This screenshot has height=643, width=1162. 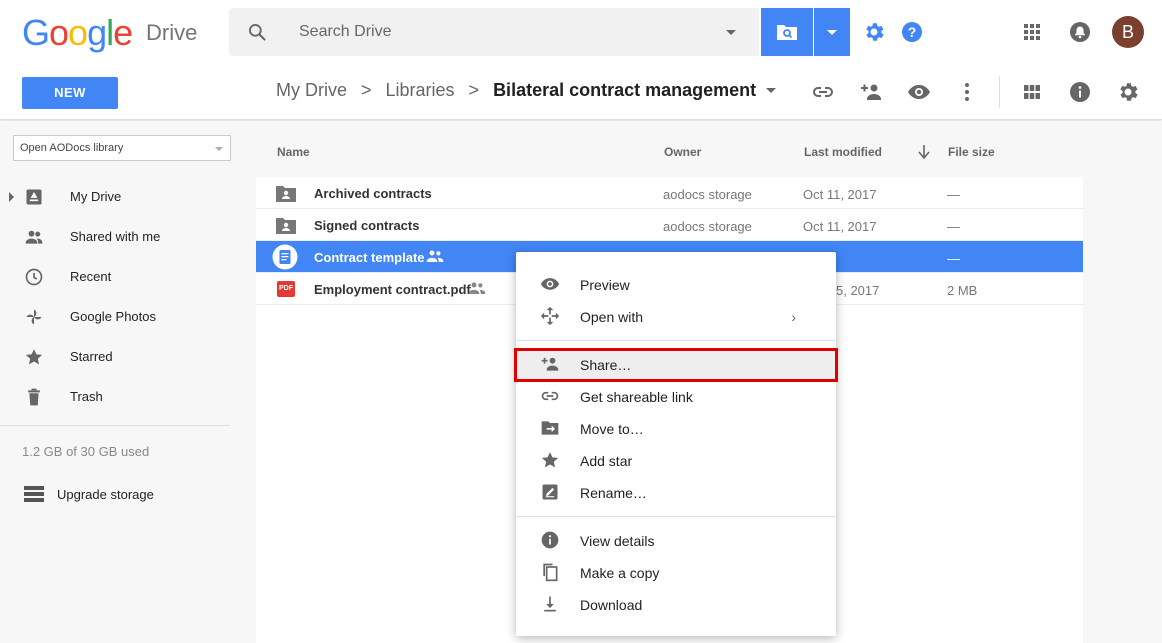 I want to click on menu-item-add-star: Add star, so click(x=676, y=460).